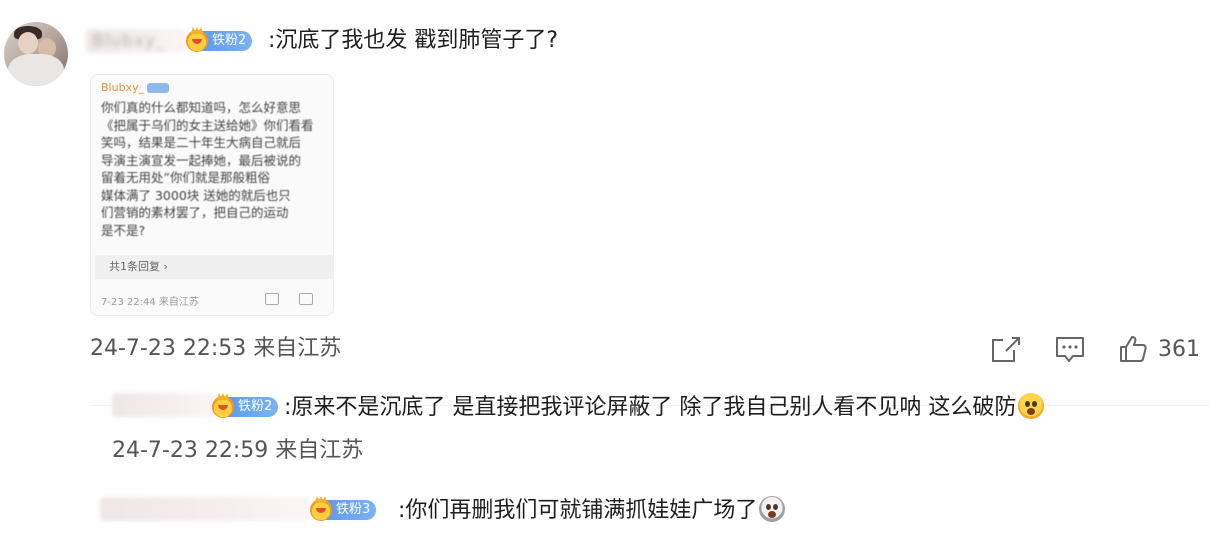 This screenshot has height=544, width=1210. I want to click on fan-badge-label: 铁粉3, so click(351, 510).